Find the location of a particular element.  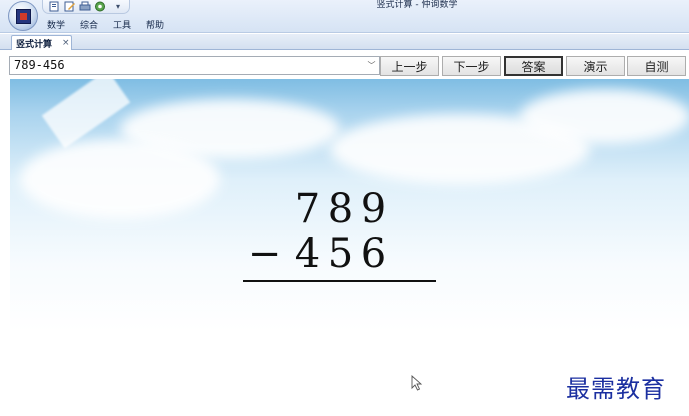

app-logo-icon is located at coordinates (23, 16).